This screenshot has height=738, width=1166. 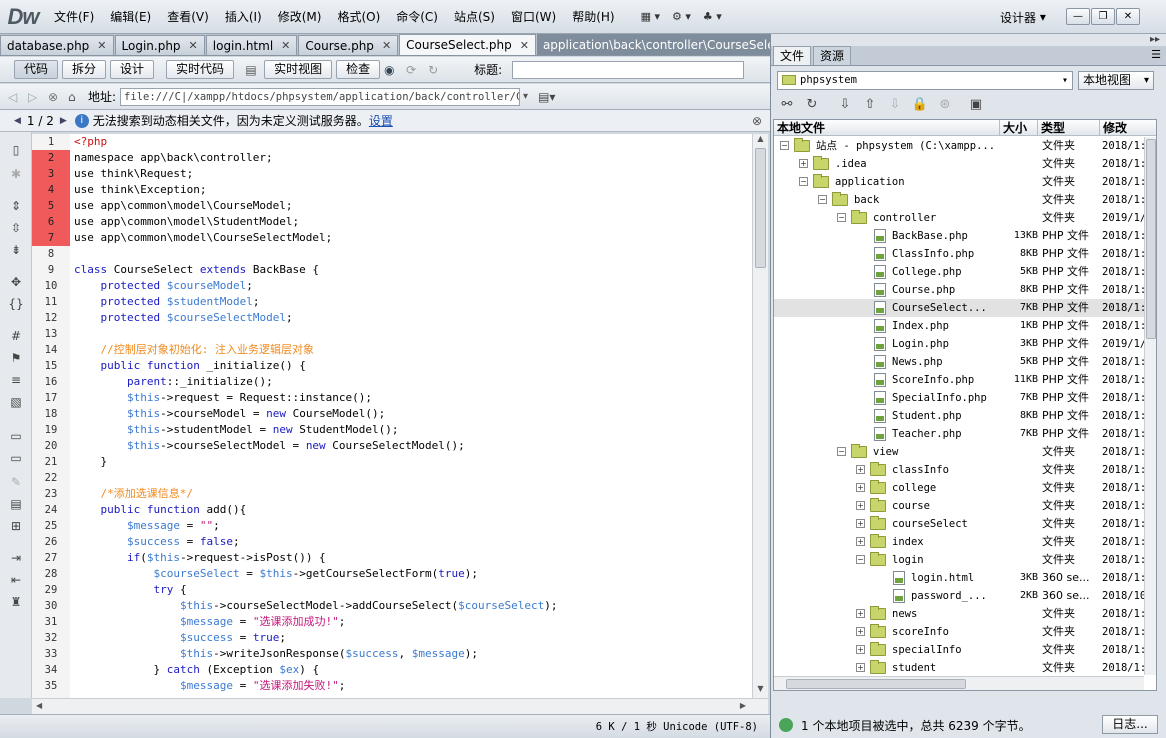 What do you see at coordinates (1103, 16) in the screenshot?
I see `restore-button: ❐` at bounding box center [1103, 16].